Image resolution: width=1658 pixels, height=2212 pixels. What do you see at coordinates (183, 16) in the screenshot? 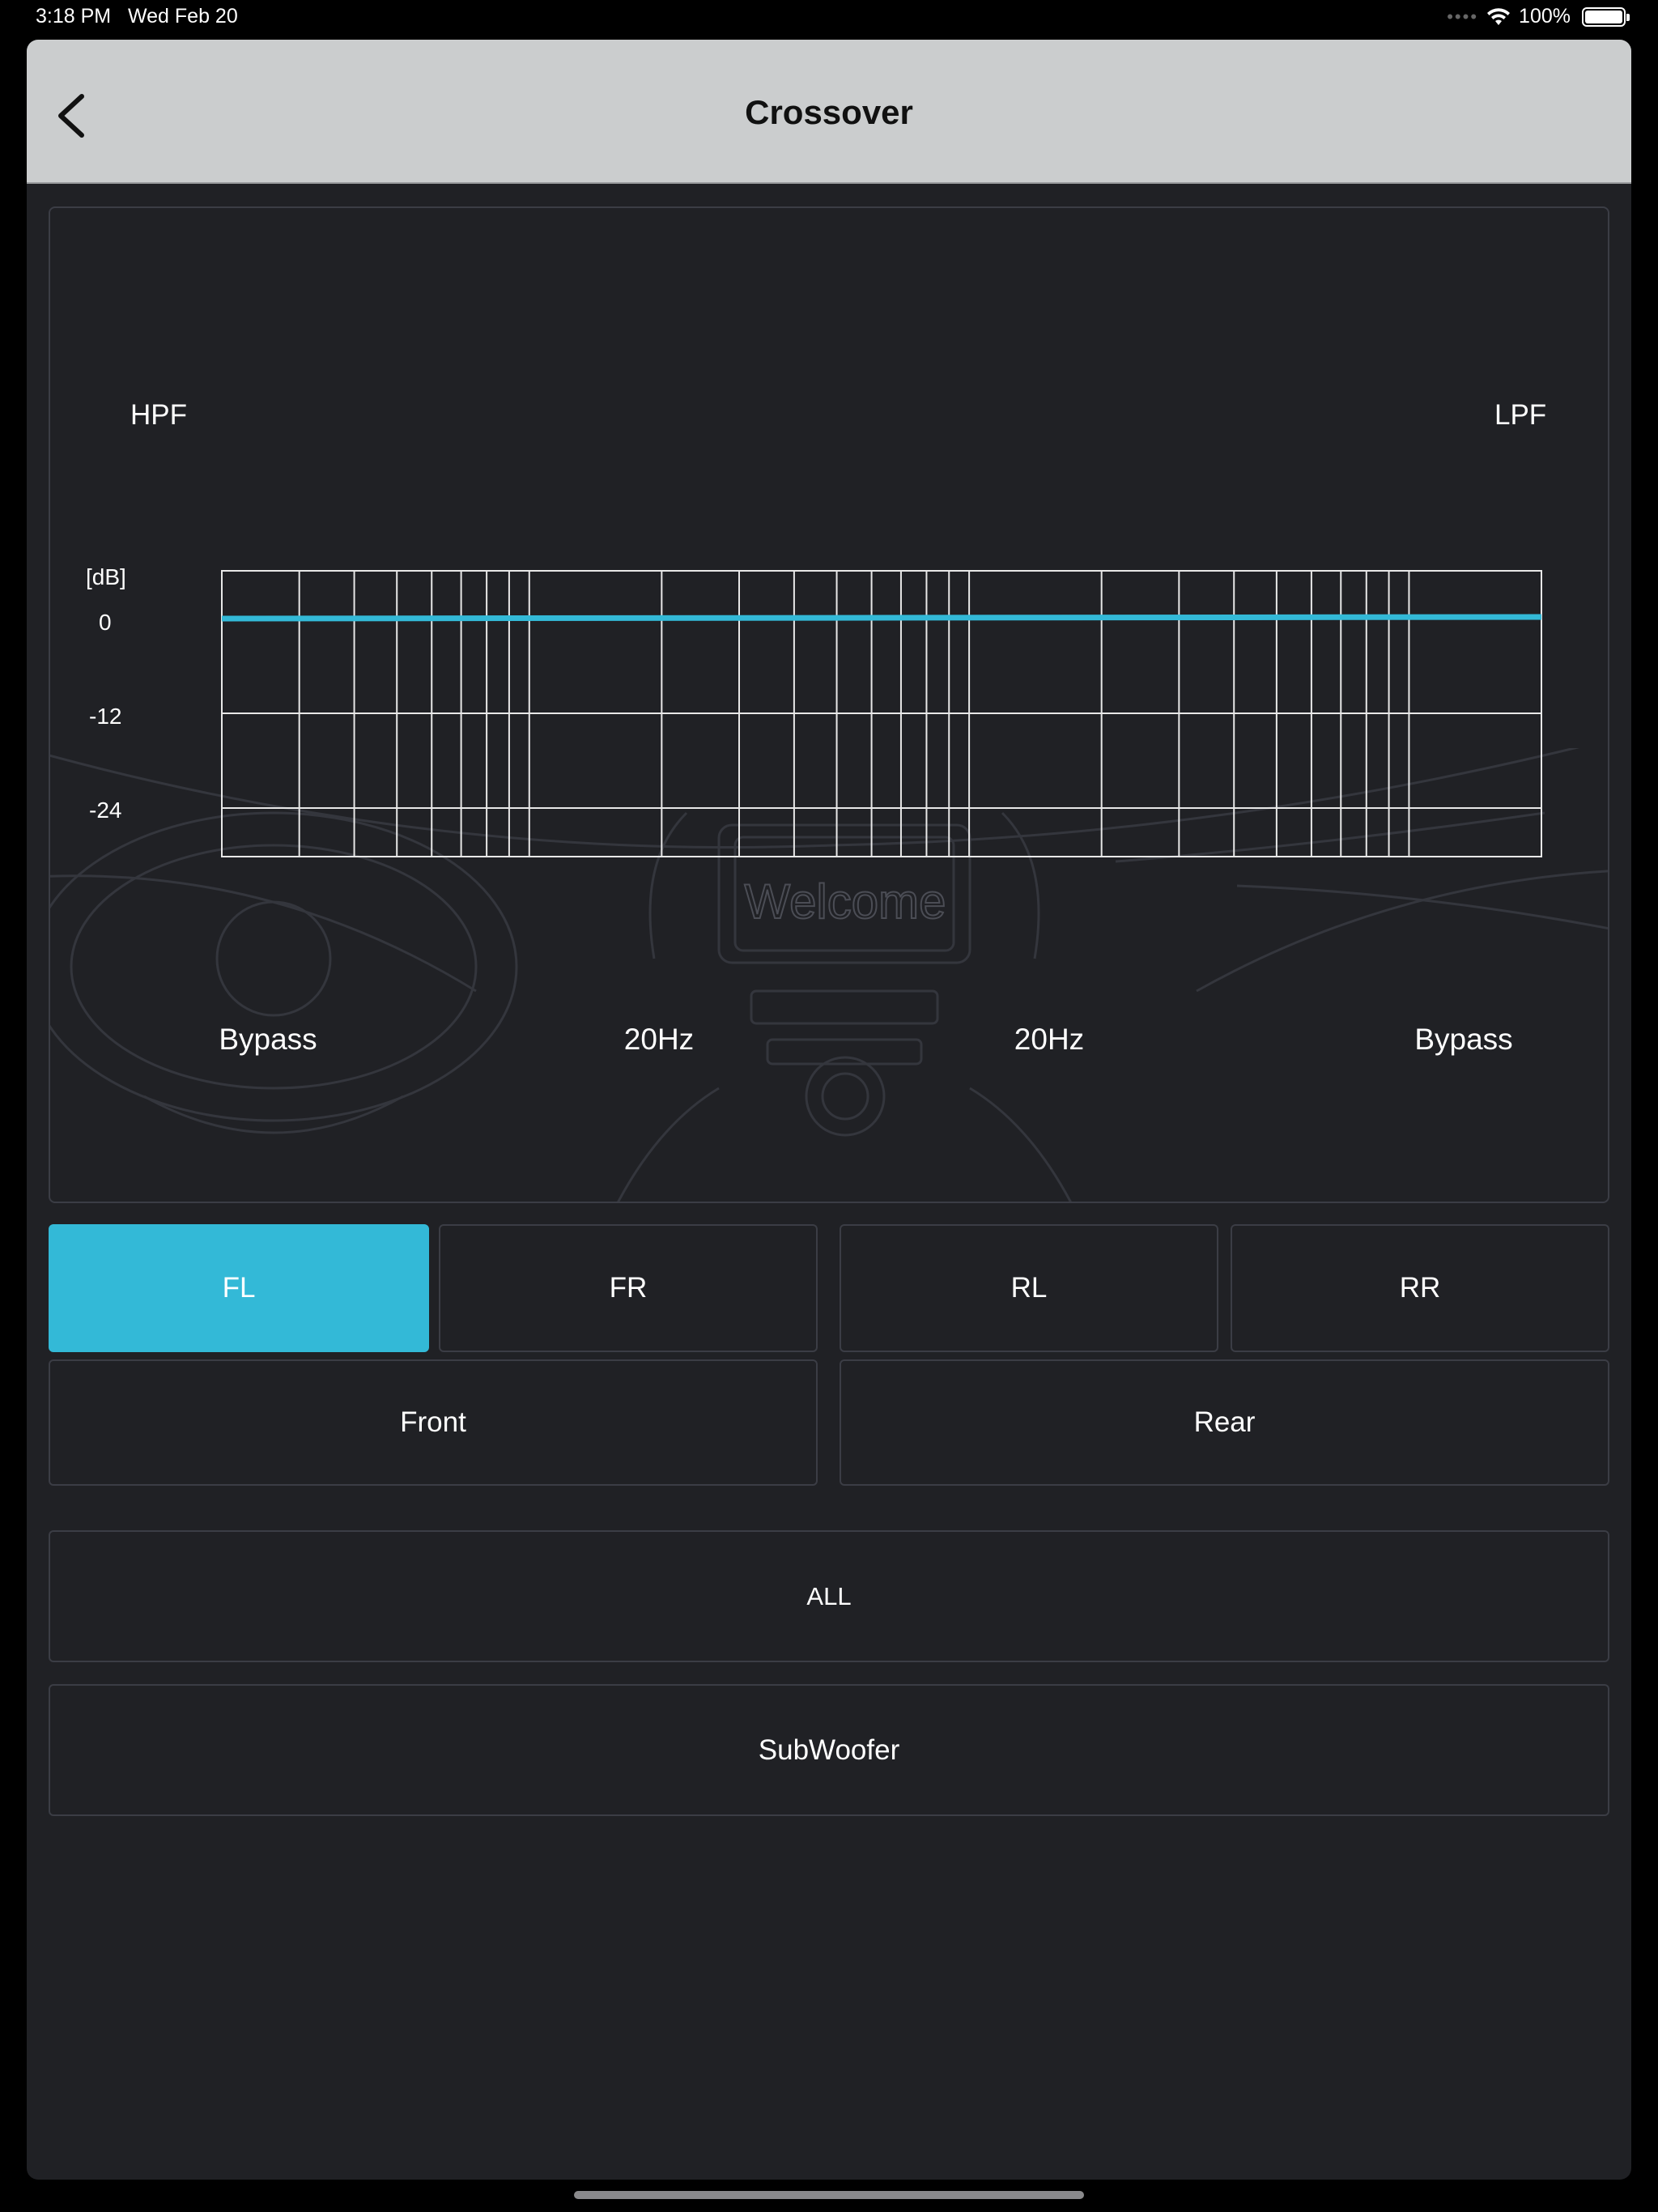
I see `status-date: Wed Feb 20` at bounding box center [183, 16].